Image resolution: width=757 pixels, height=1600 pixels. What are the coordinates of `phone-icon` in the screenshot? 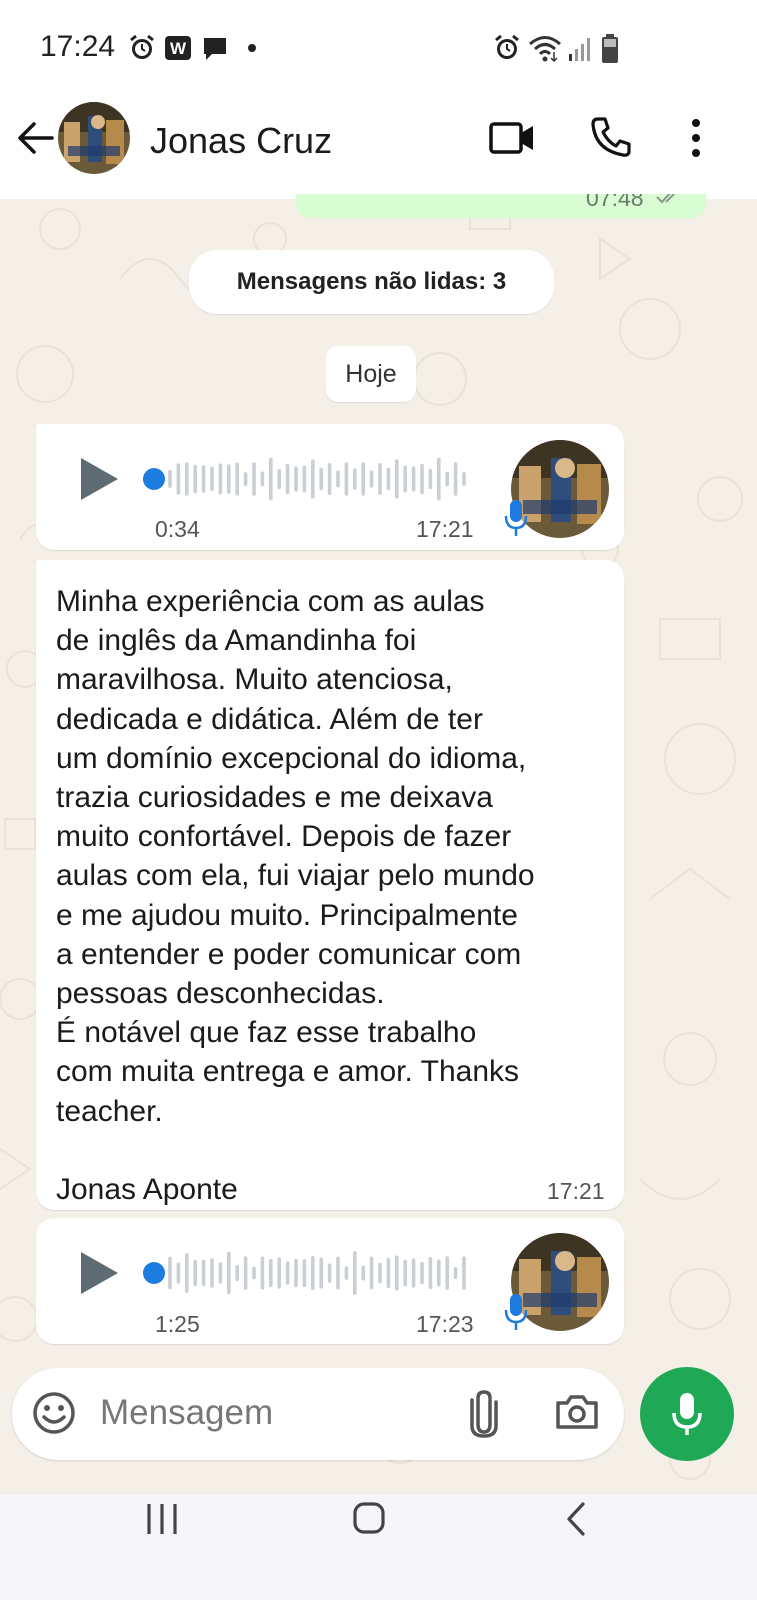 It's located at (611, 137).